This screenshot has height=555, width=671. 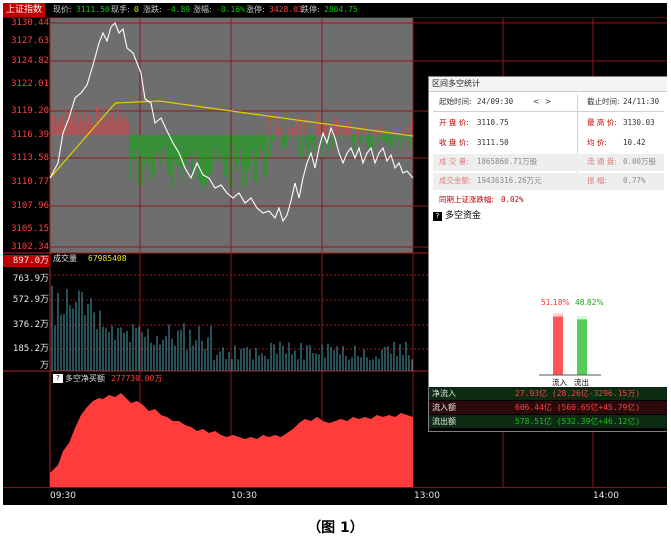 What do you see at coordinates (493, 142) in the screenshot?
I see `close-value: 3111.50` at bounding box center [493, 142].